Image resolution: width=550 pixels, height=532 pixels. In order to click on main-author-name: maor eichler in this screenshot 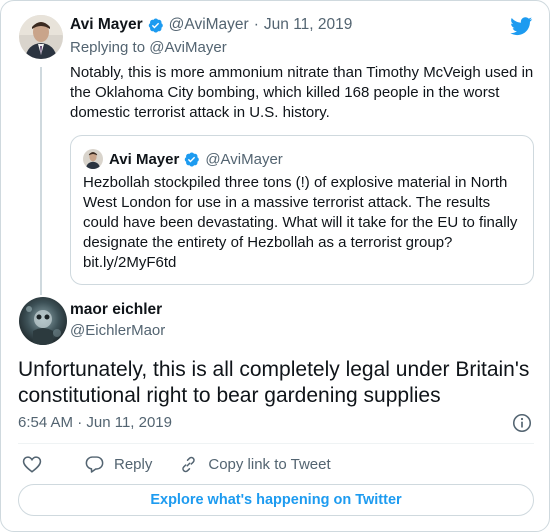, I will do `click(116, 310)`.